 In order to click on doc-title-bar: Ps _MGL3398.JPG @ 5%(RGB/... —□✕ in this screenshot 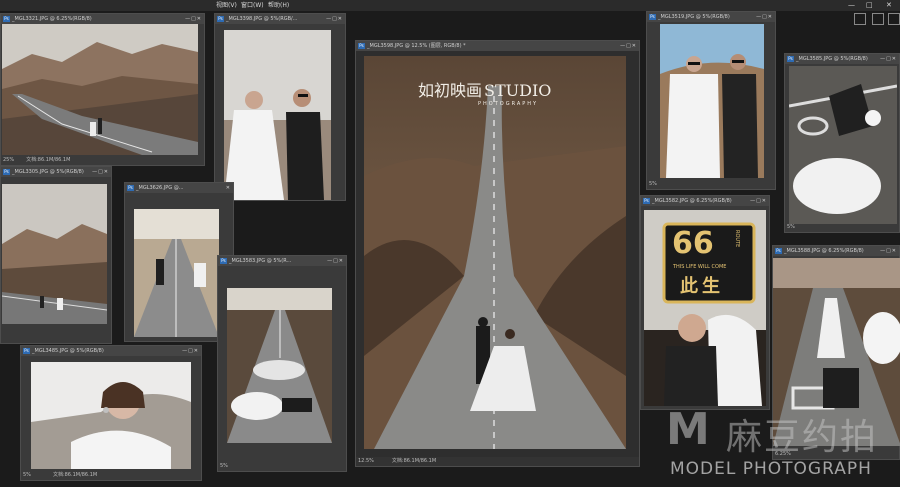, I will do `click(280, 19)`.